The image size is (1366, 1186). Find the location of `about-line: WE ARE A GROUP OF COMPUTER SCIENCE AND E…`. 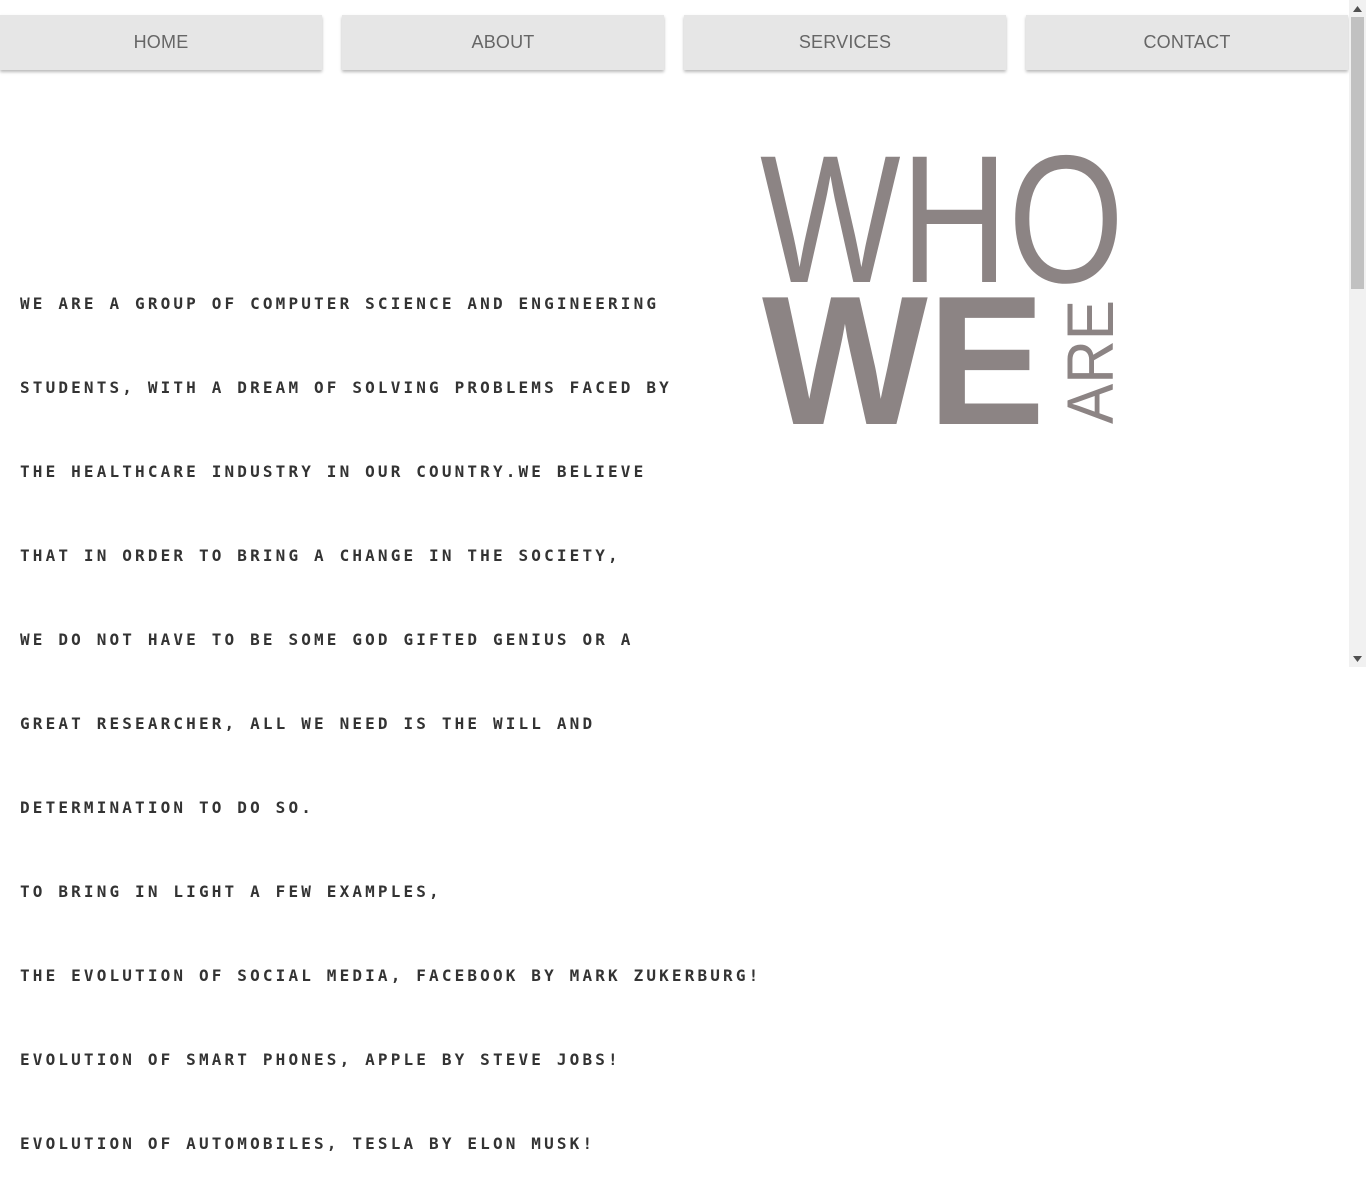

about-line: WE ARE A GROUP OF COMPUTER SCIENCE AND E… is located at coordinates (340, 303).